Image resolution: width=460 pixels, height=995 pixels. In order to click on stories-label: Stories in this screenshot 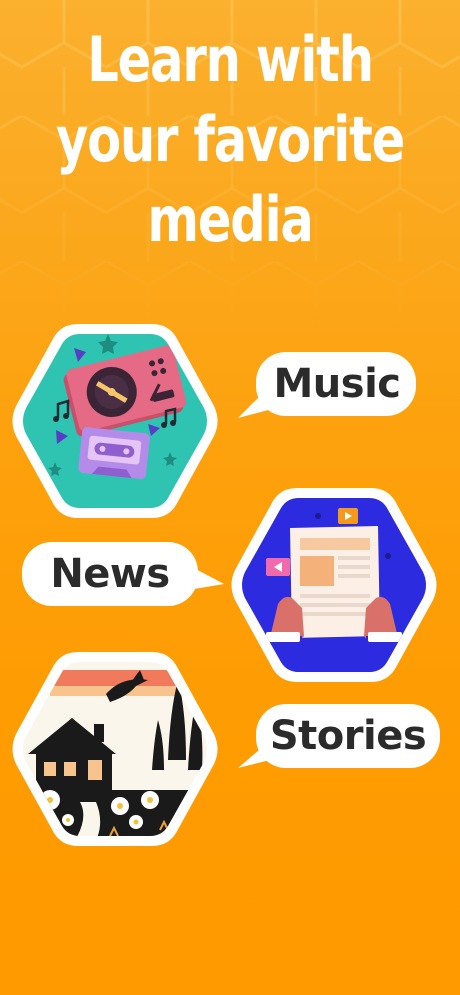, I will do `click(348, 736)`.